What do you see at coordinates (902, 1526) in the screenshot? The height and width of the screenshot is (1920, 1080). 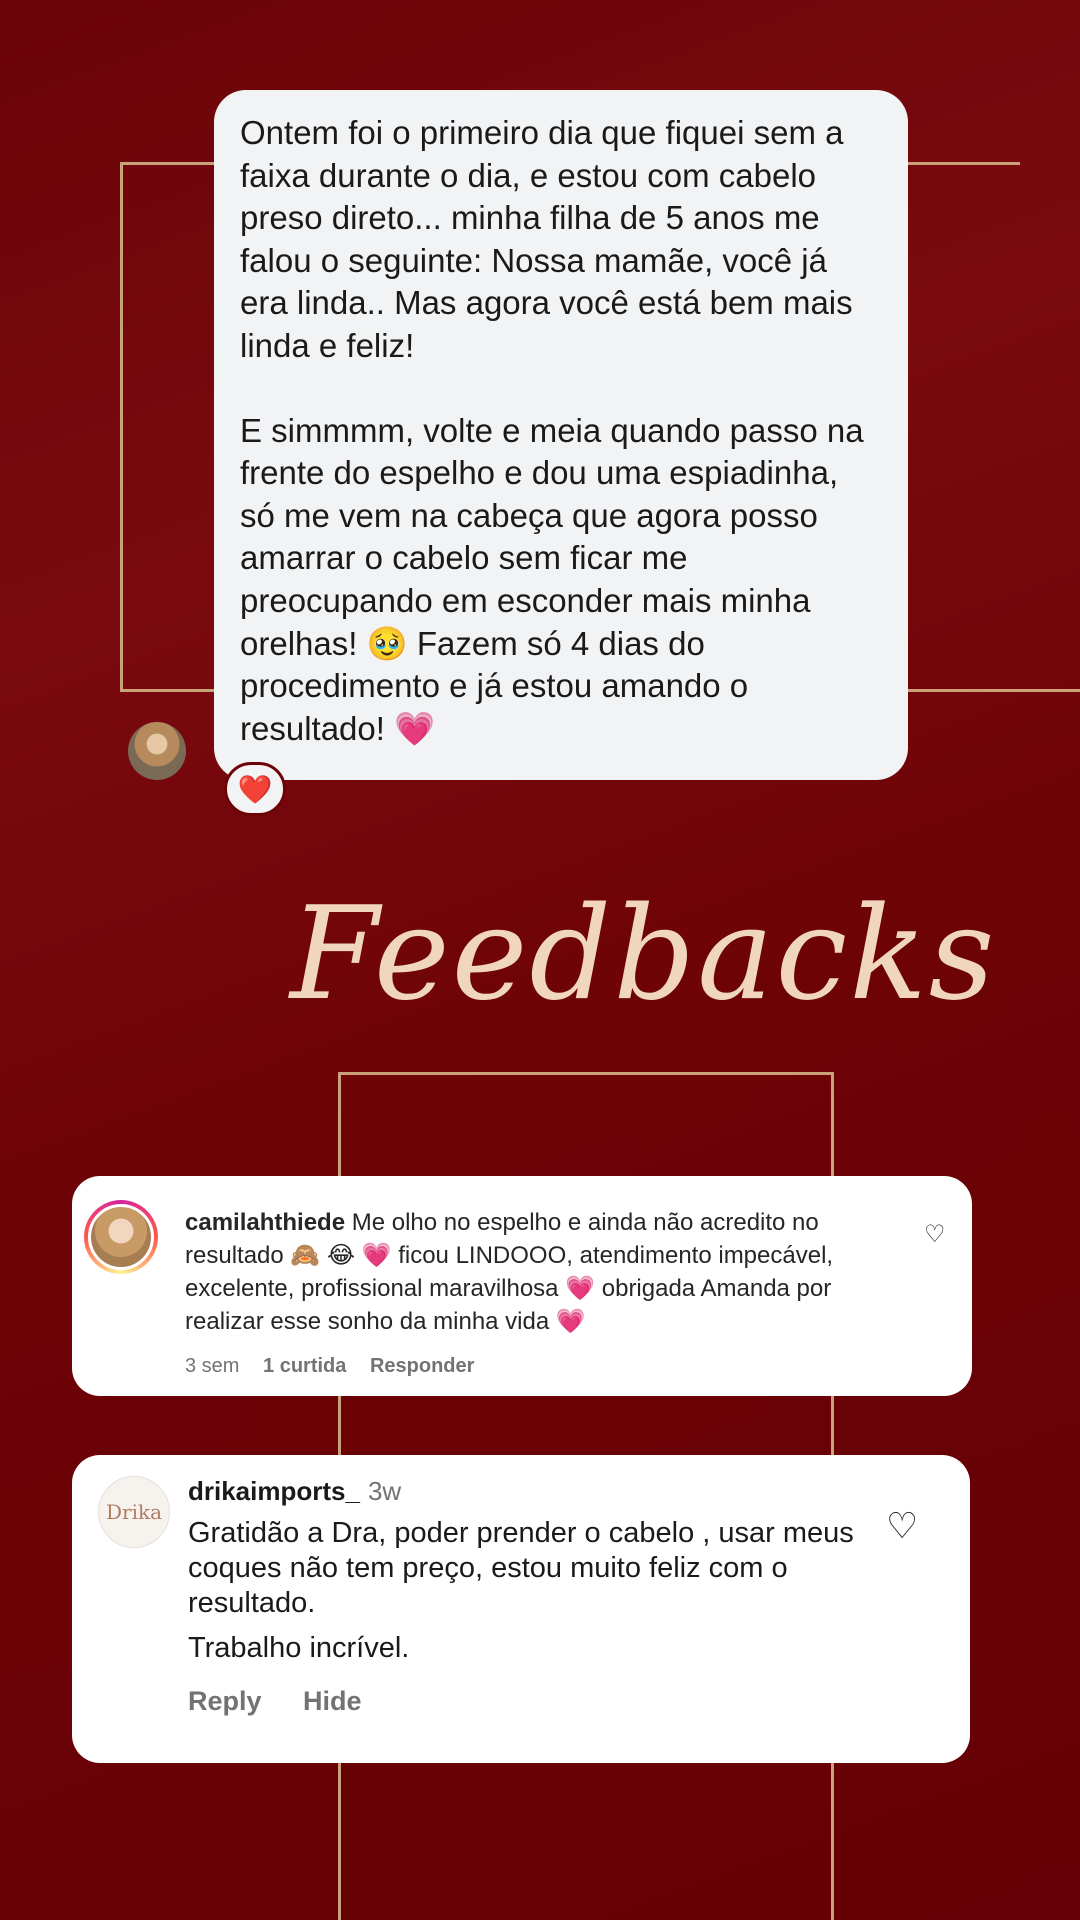 I see `comment2-like-heart-icon: ♡` at bounding box center [902, 1526].